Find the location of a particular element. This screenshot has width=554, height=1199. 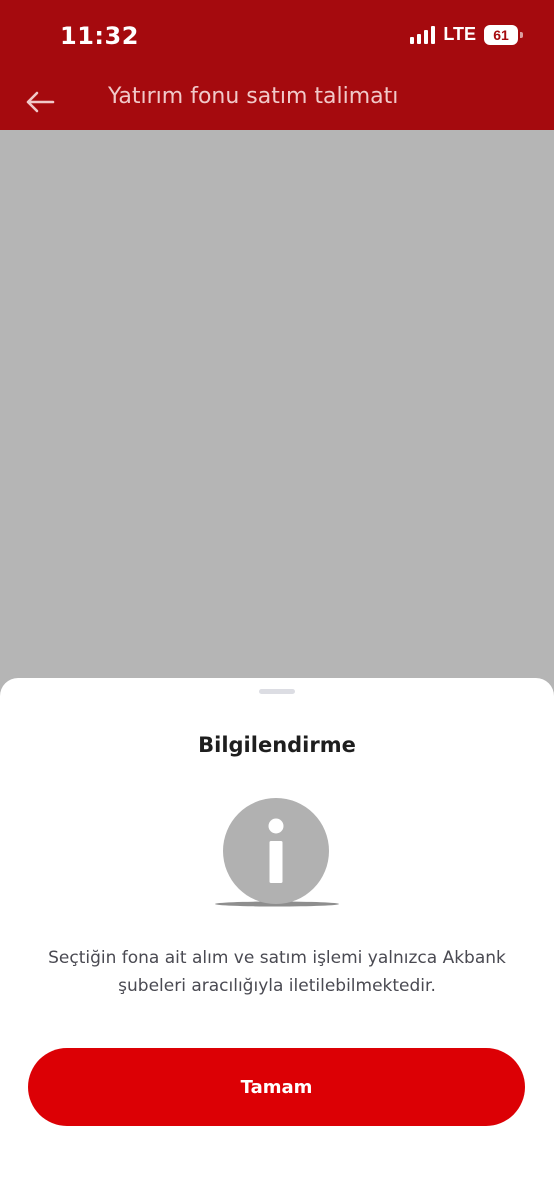

status-indicators: LTE 61 is located at coordinates (466, 34).